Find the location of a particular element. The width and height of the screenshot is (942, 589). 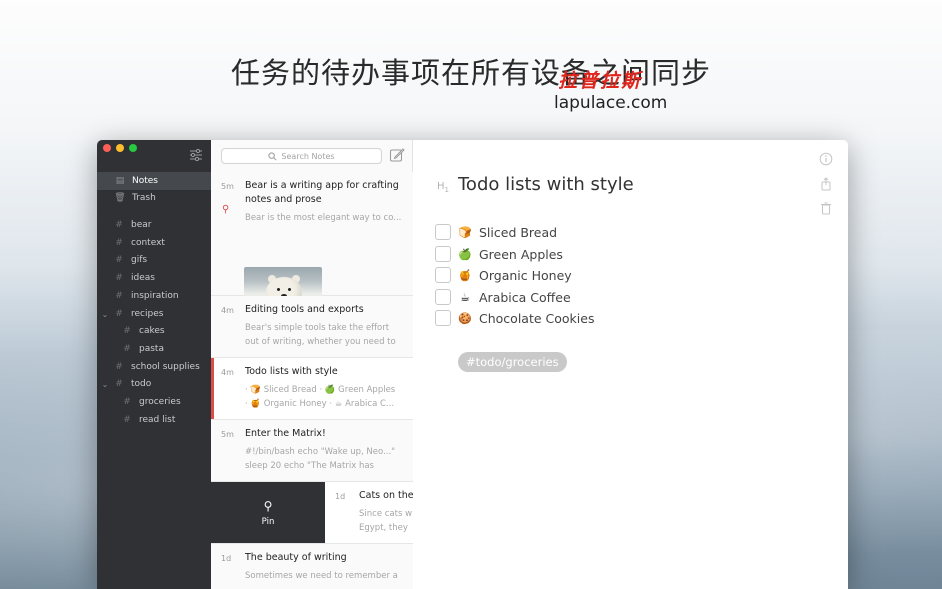

bread-icon: 🍞 is located at coordinates (465, 232).